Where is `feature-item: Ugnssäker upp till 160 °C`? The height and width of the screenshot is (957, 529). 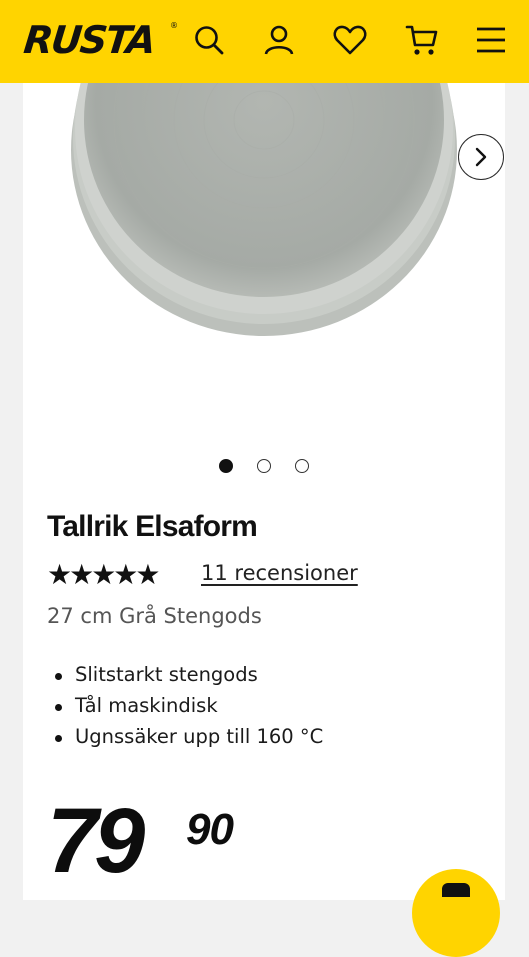
feature-item: Ugnssäker upp till 160 °C is located at coordinates (188, 737).